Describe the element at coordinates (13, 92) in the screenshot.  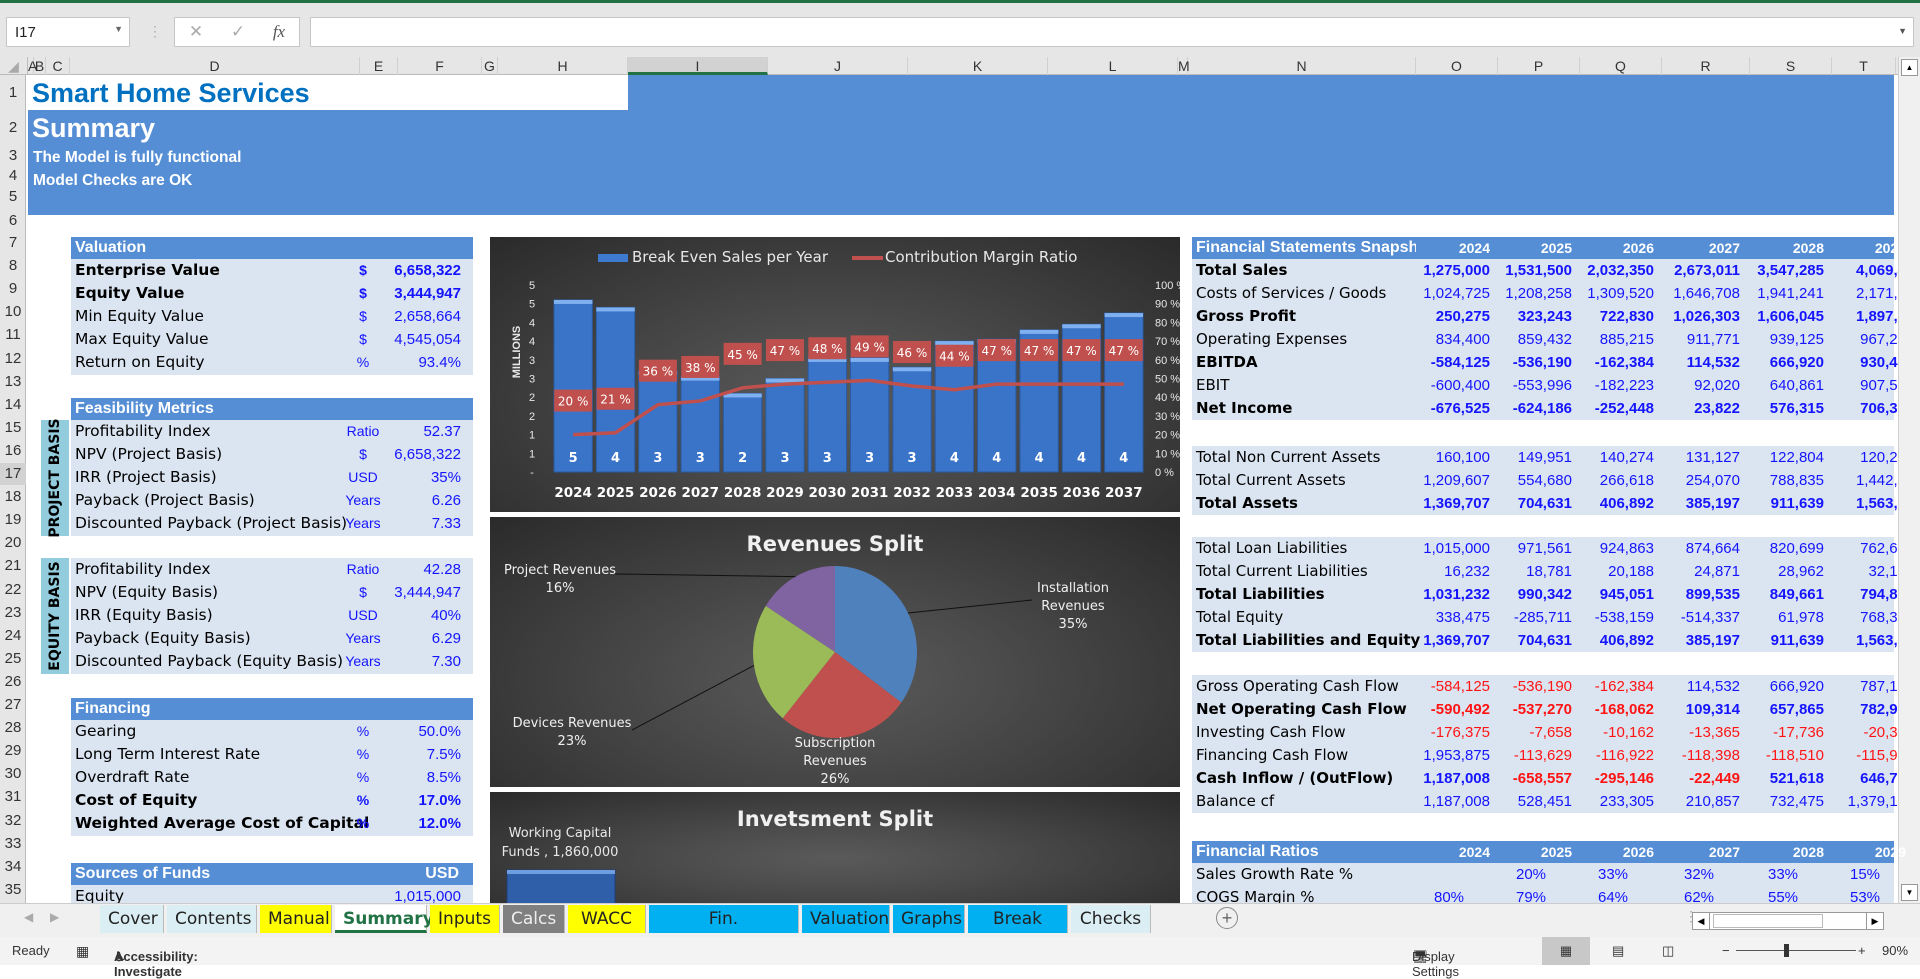
I see `row-header-1: 1` at that location.